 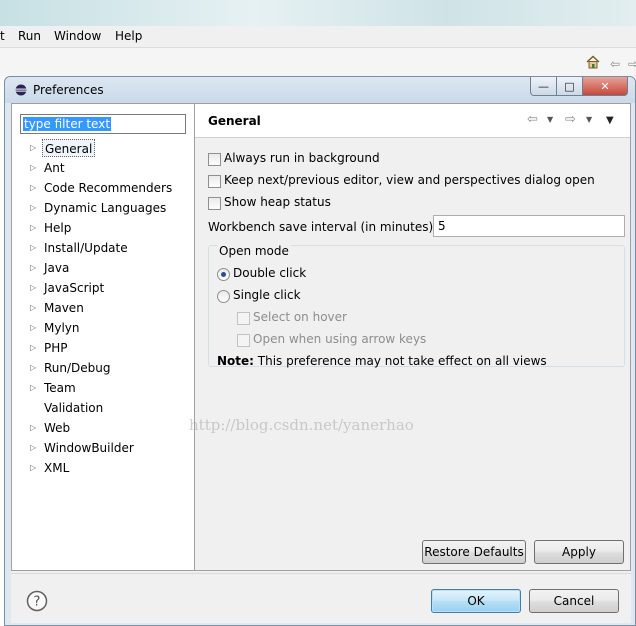 What do you see at coordinates (105, 208) in the screenshot?
I see `tree-item-label: Dynamic Languages` at bounding box center [105, 208].